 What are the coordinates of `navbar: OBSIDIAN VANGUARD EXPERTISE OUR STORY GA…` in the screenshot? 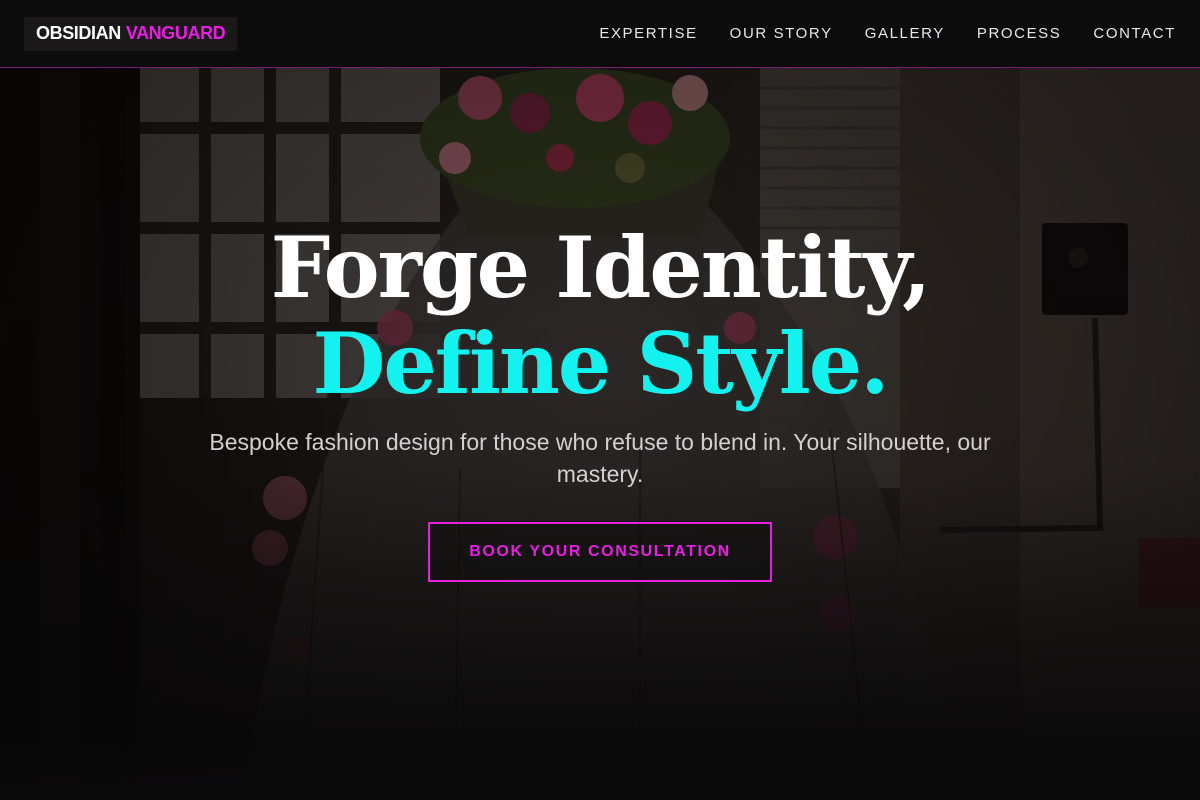 It's located at (600, 34).